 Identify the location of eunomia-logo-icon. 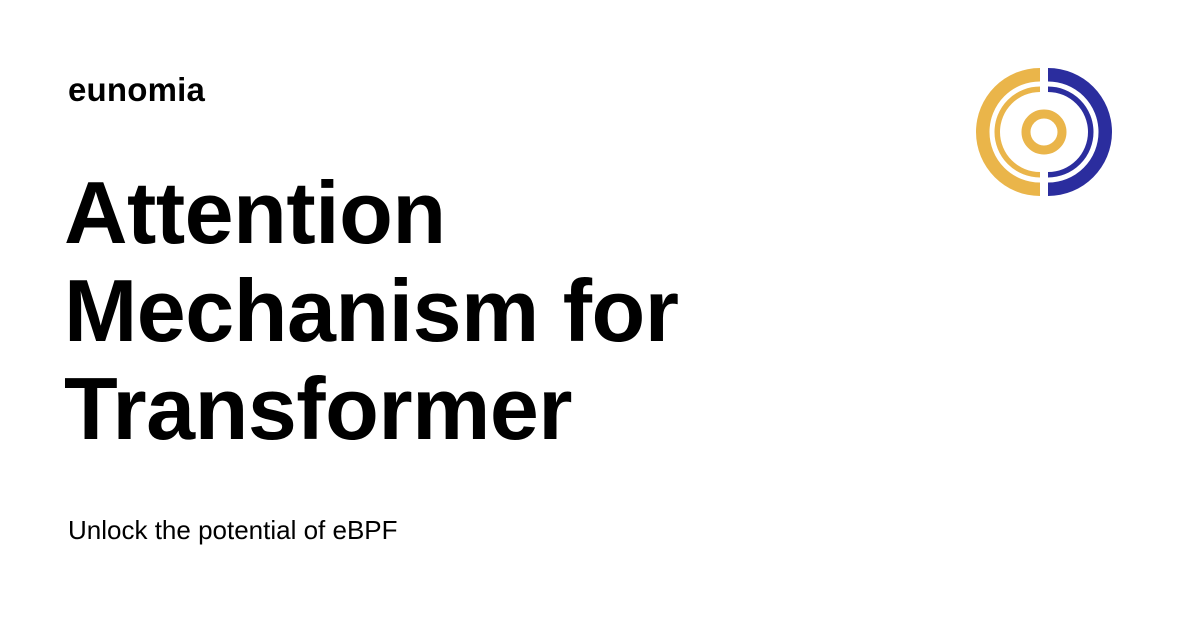
(1044, 132).